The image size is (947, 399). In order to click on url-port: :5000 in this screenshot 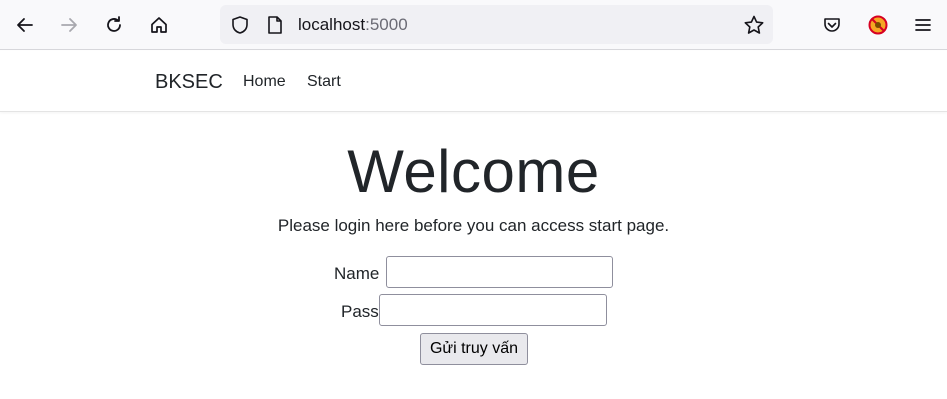, I will do `click(386, 24)`.